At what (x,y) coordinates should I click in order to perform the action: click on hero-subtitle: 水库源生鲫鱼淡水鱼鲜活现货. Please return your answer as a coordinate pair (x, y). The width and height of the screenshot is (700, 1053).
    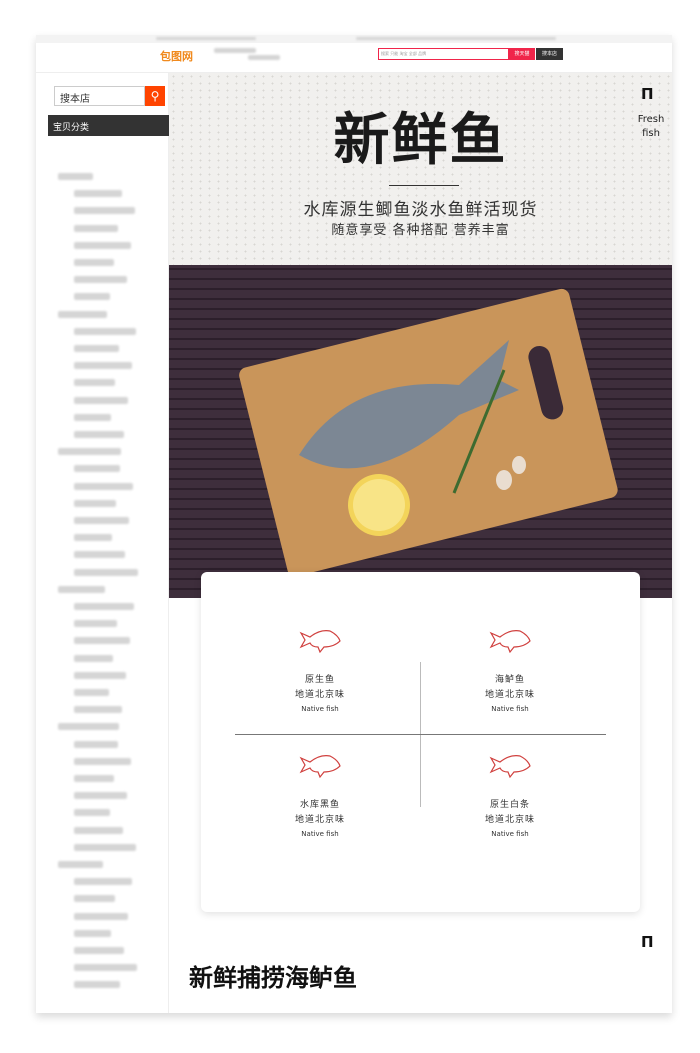
    Looking at the image, I should click on (420, 210).